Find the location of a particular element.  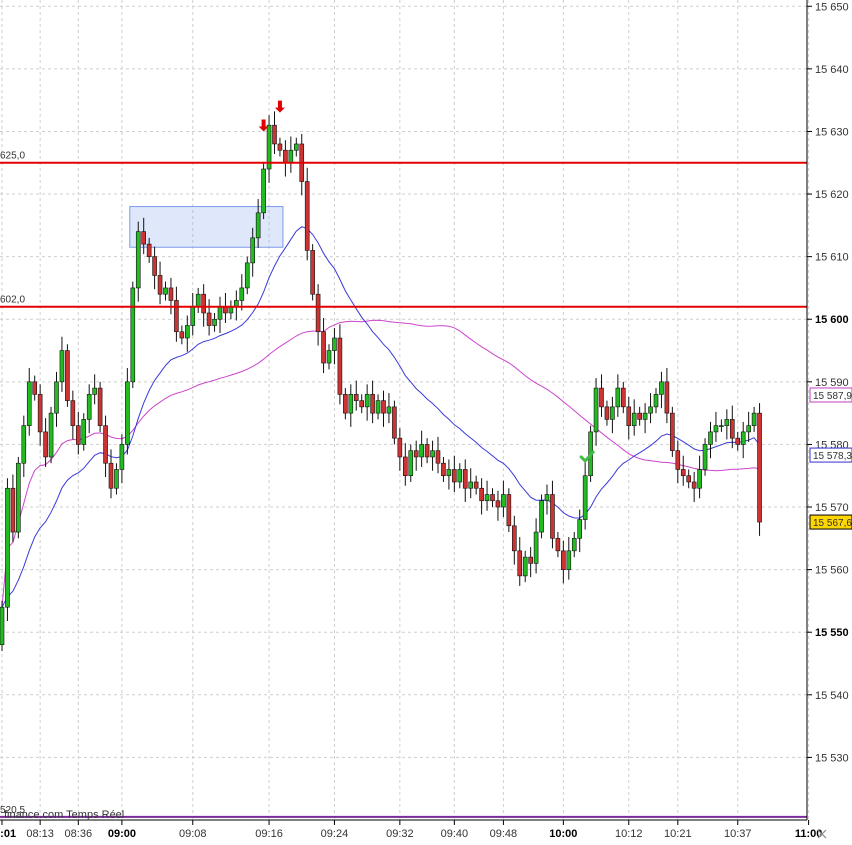

price-tick-label: 15 530 is located at coordinates (832, 758).